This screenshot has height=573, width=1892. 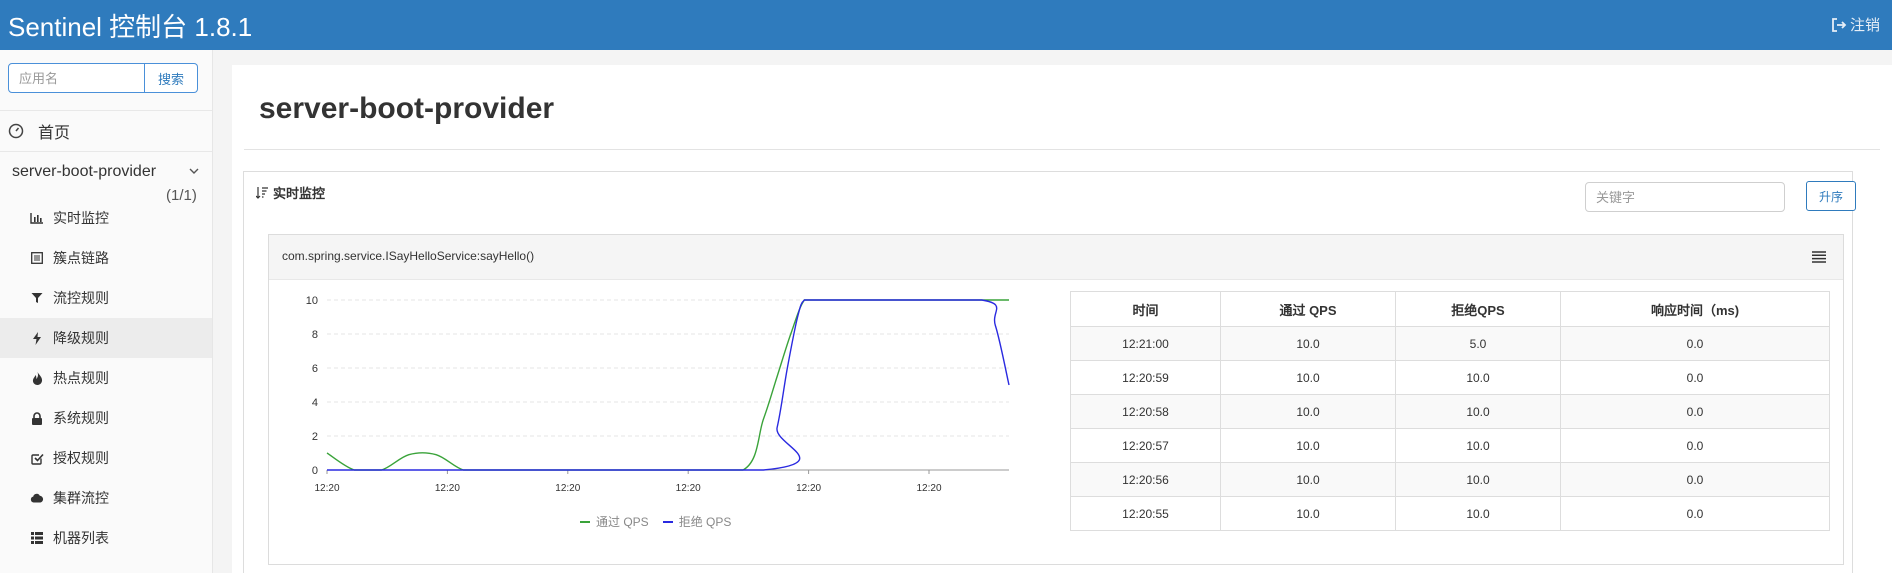 I want to click on sidebar-item-label: 系统规则, so click(x=81, y=418).